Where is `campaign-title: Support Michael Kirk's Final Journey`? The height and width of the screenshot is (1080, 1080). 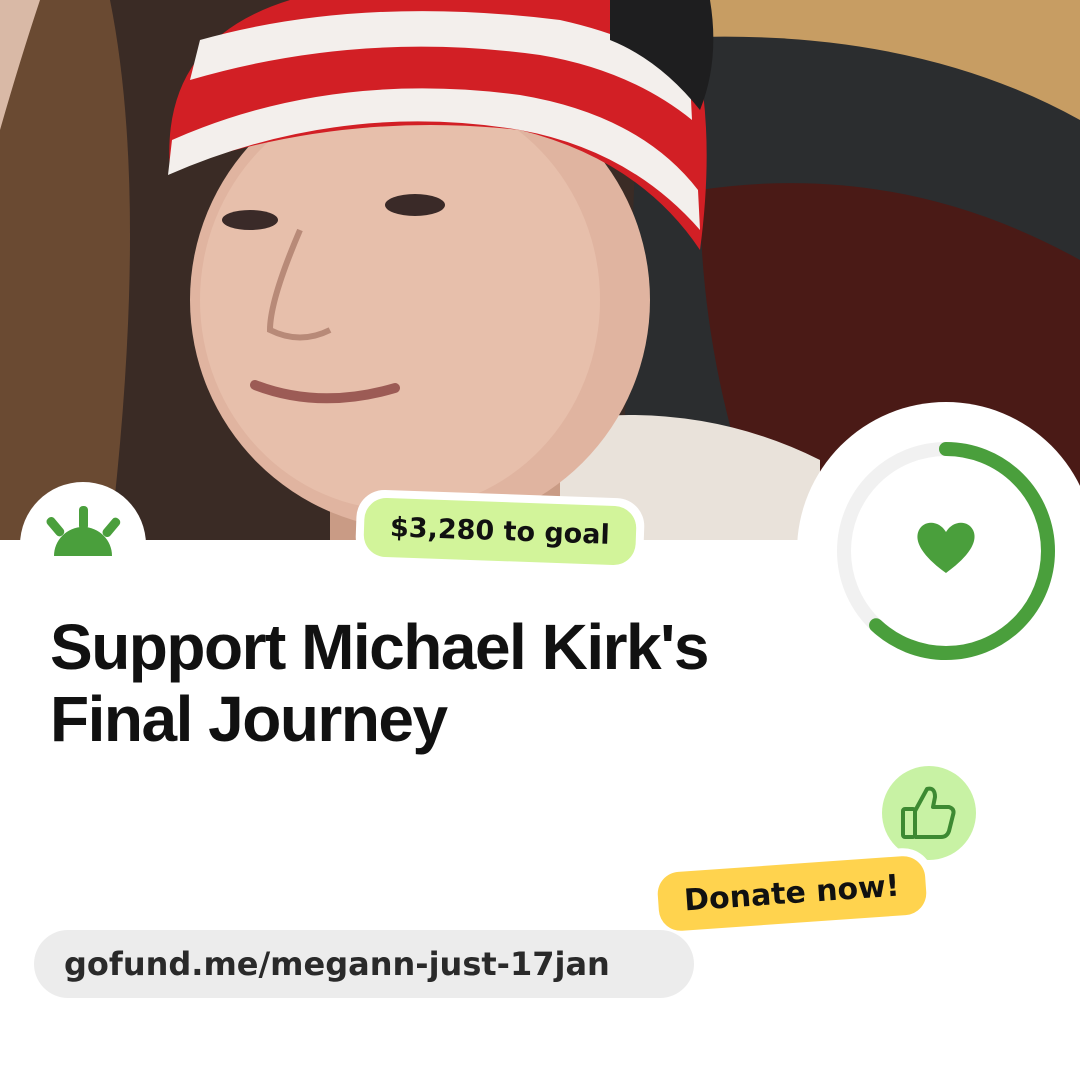
campaign-title: Support Michael Kirk's Final Journey is located at coordinates (379, 683).